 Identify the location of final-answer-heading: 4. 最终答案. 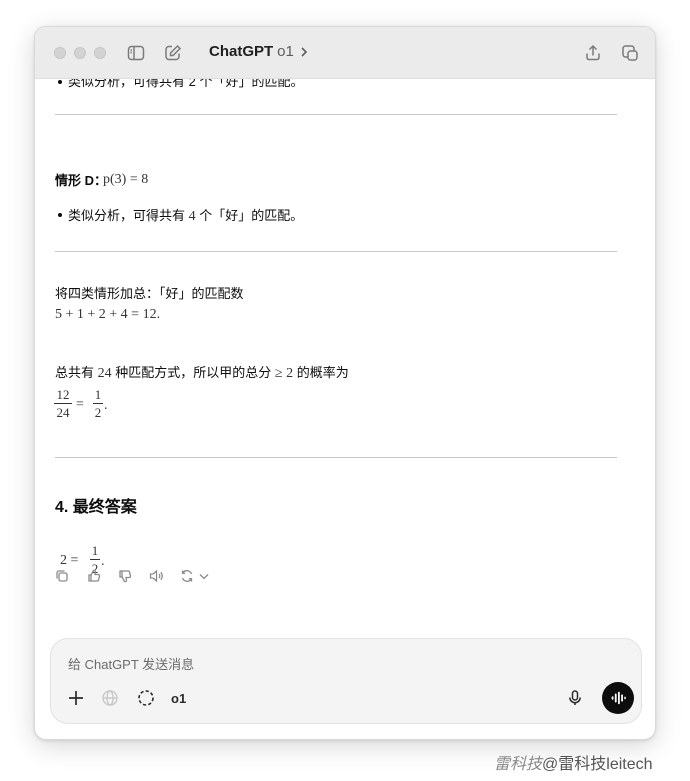
(96, 507).